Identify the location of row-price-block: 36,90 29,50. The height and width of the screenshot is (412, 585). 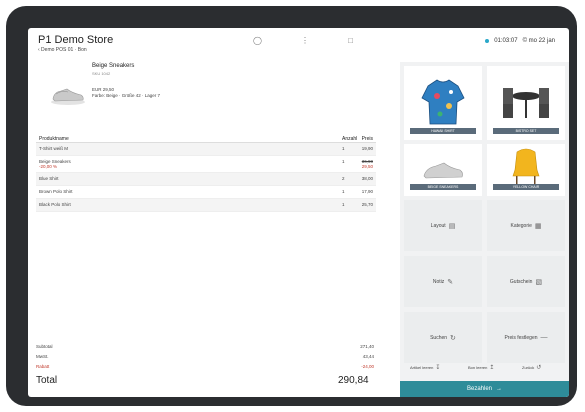
(367, 164).